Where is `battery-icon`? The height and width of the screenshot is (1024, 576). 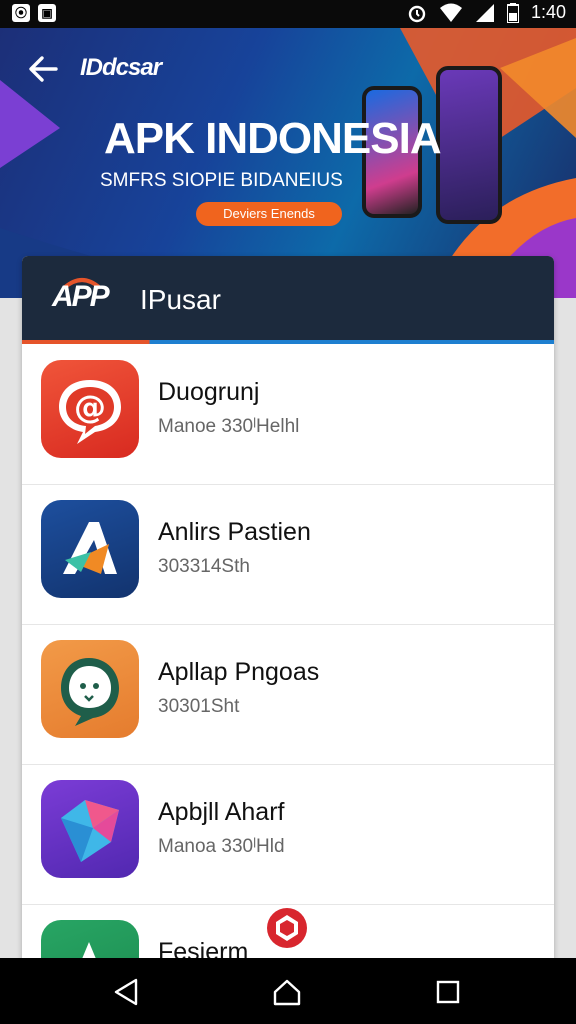
battery-icon is located at coordinates (512, 12).